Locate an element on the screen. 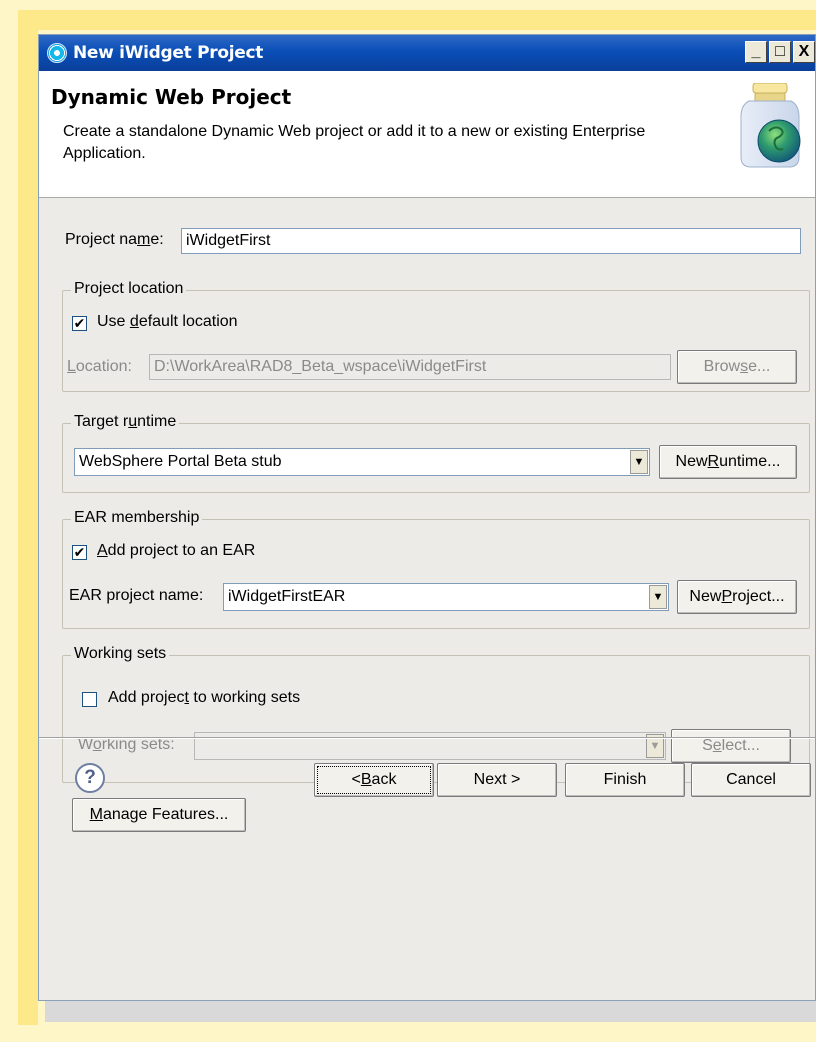  window-controls: _ □ X is located at coordinates (780, 52).